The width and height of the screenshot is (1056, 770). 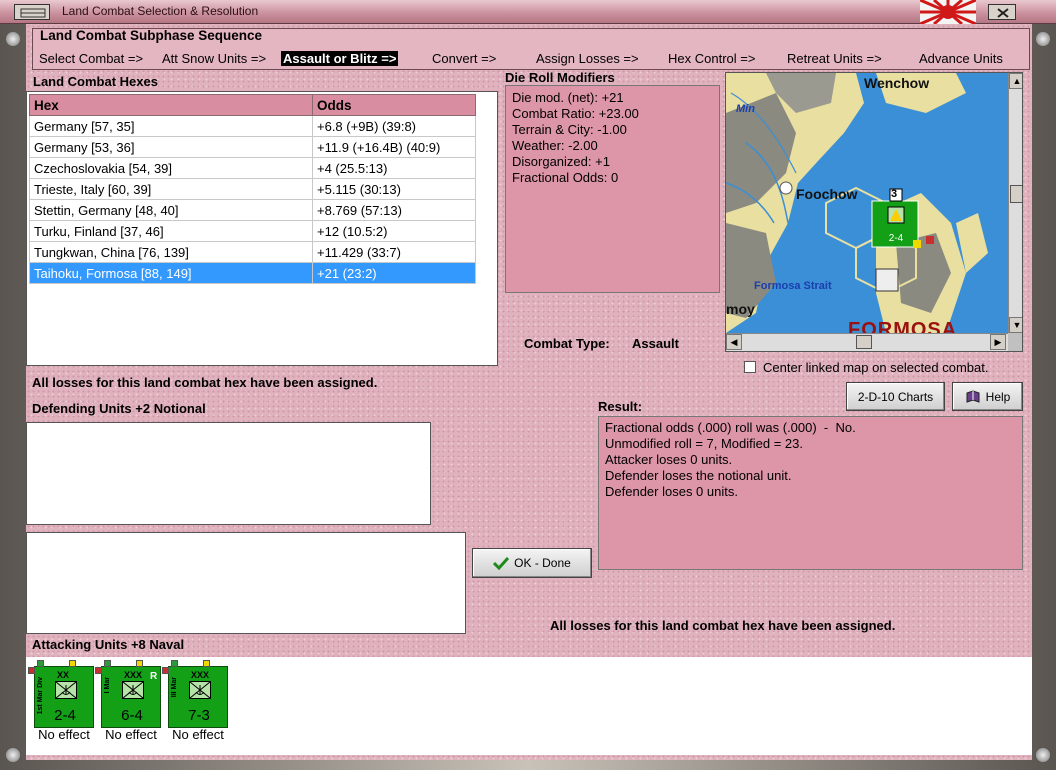 I want to click on marine-symbol-icon, so click(x=66, y=690).